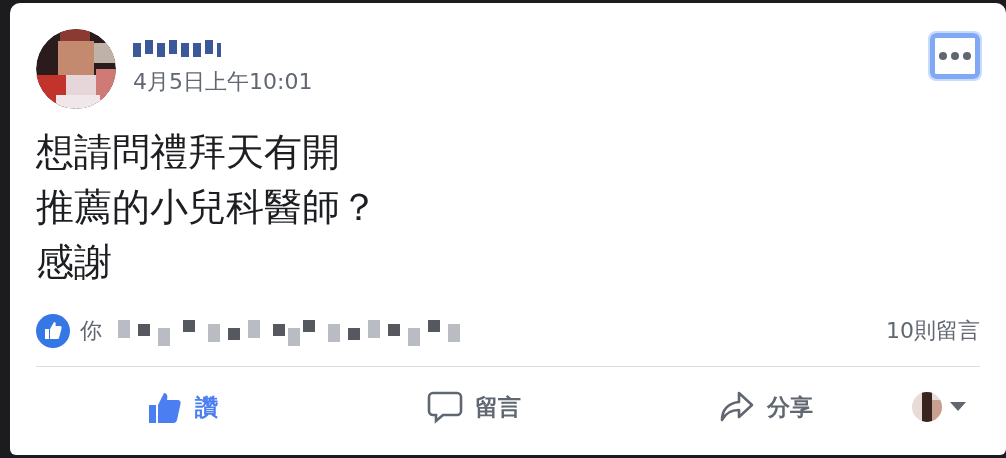 The height and width of the screenshot is (458, 1006). What do you see at coordinates (182, 407) in the screenshot?
I see `action-button: 讚` at bounding box center [182, 407].